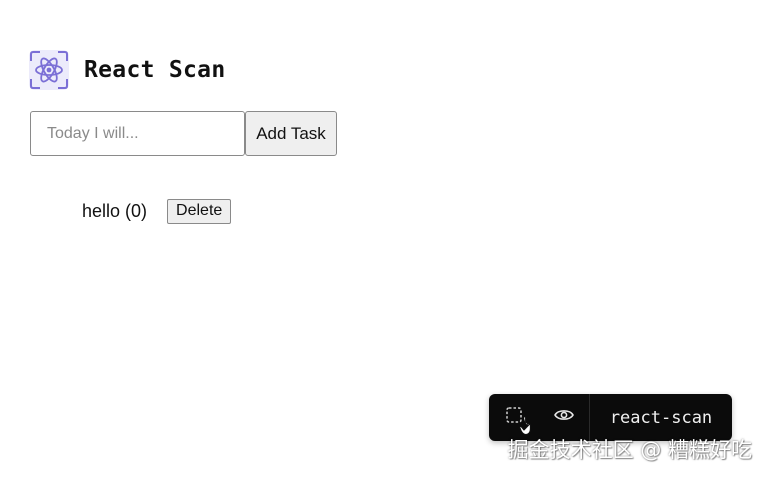  Describe the element at coordinates (155, 70) in the screenshot. I see `page-title: React Scan` at that location.